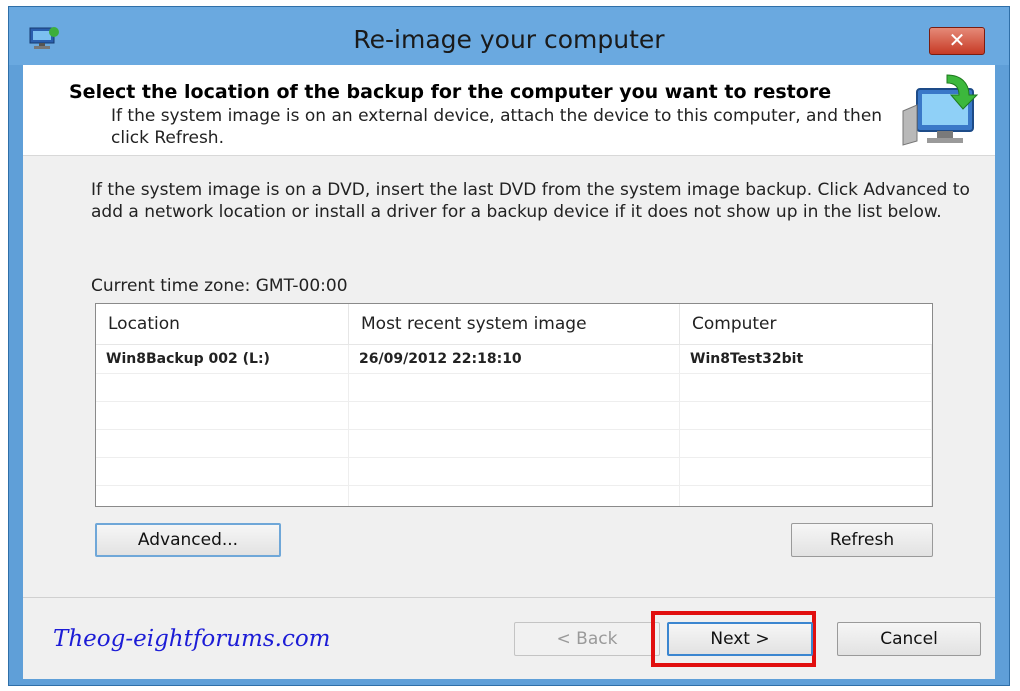  I want to click on column-header-most-recent-image: Most recent system image, so click(514, 324).